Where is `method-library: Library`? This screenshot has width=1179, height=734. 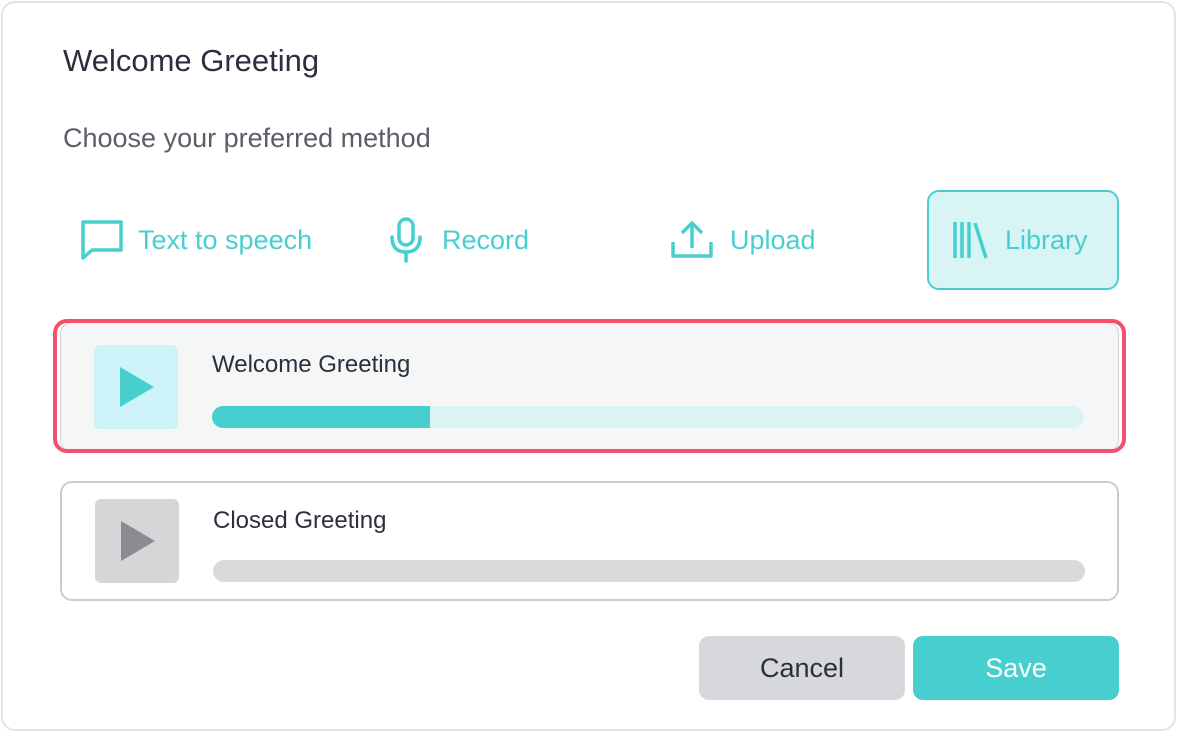
method-library: Library is located at coordinates (1023, 240).